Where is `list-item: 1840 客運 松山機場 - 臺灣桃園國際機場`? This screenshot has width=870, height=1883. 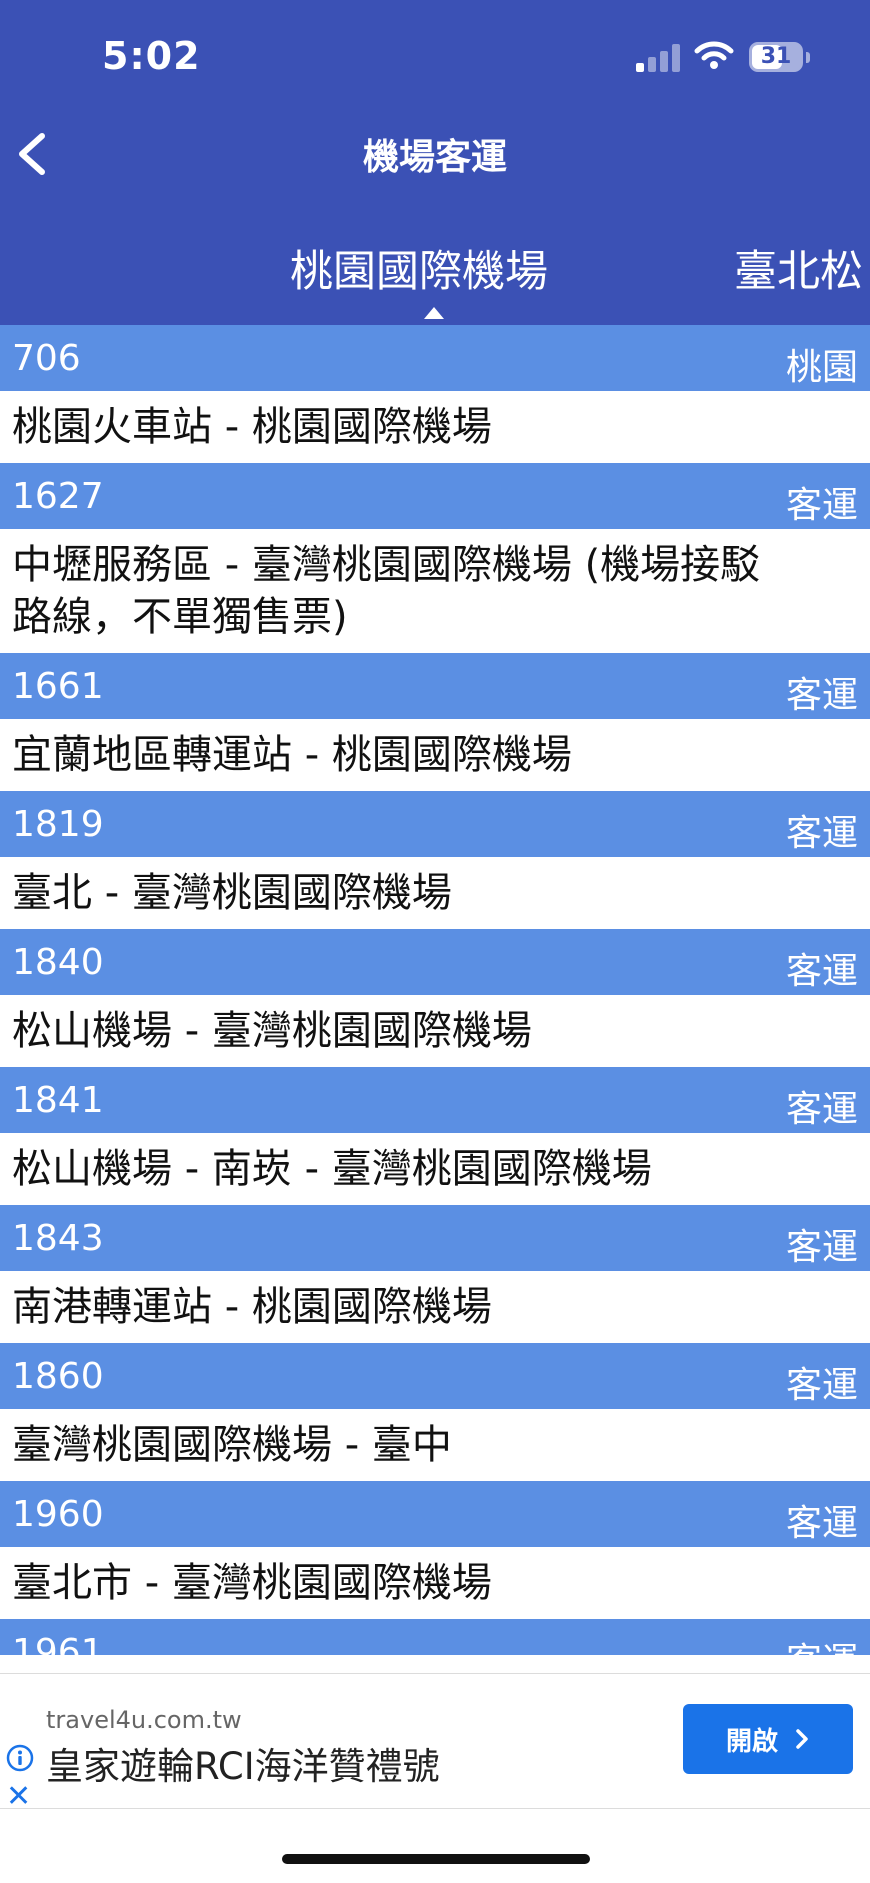 list-item: 1840 客運 松山機場 - 臺灣桃園國際機場 is located at coordinates (435, 998).